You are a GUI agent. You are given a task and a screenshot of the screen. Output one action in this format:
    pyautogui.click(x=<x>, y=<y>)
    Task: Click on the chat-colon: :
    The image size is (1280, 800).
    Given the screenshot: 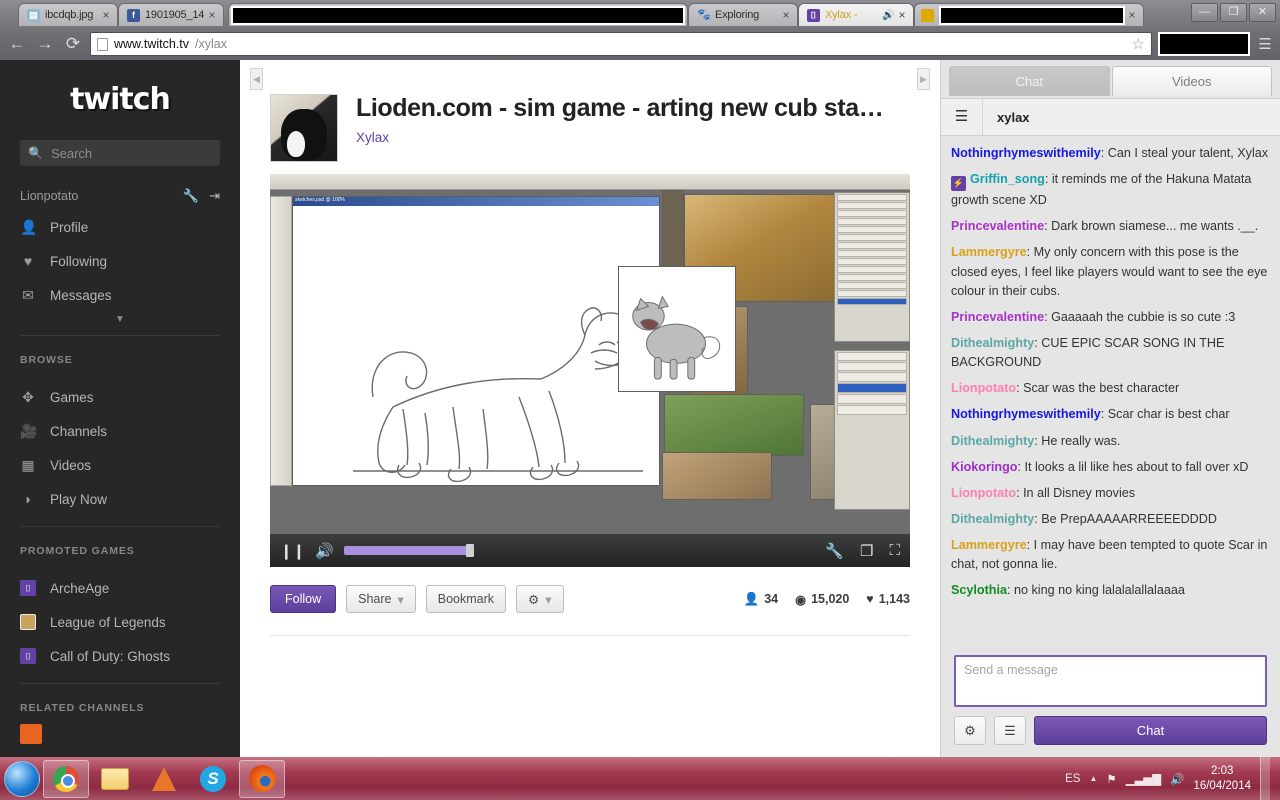 What is the action you would take?
    pyautogui.click(x=1048, y=179)
    